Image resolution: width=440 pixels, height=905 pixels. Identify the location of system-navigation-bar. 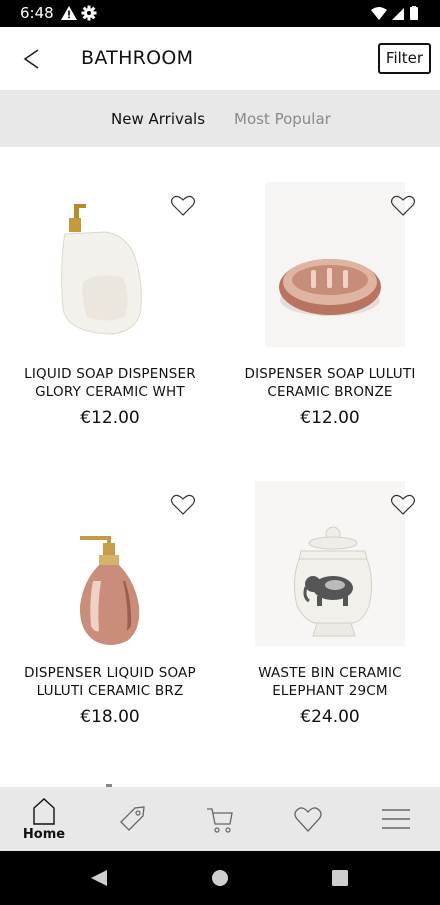
(220, 878).